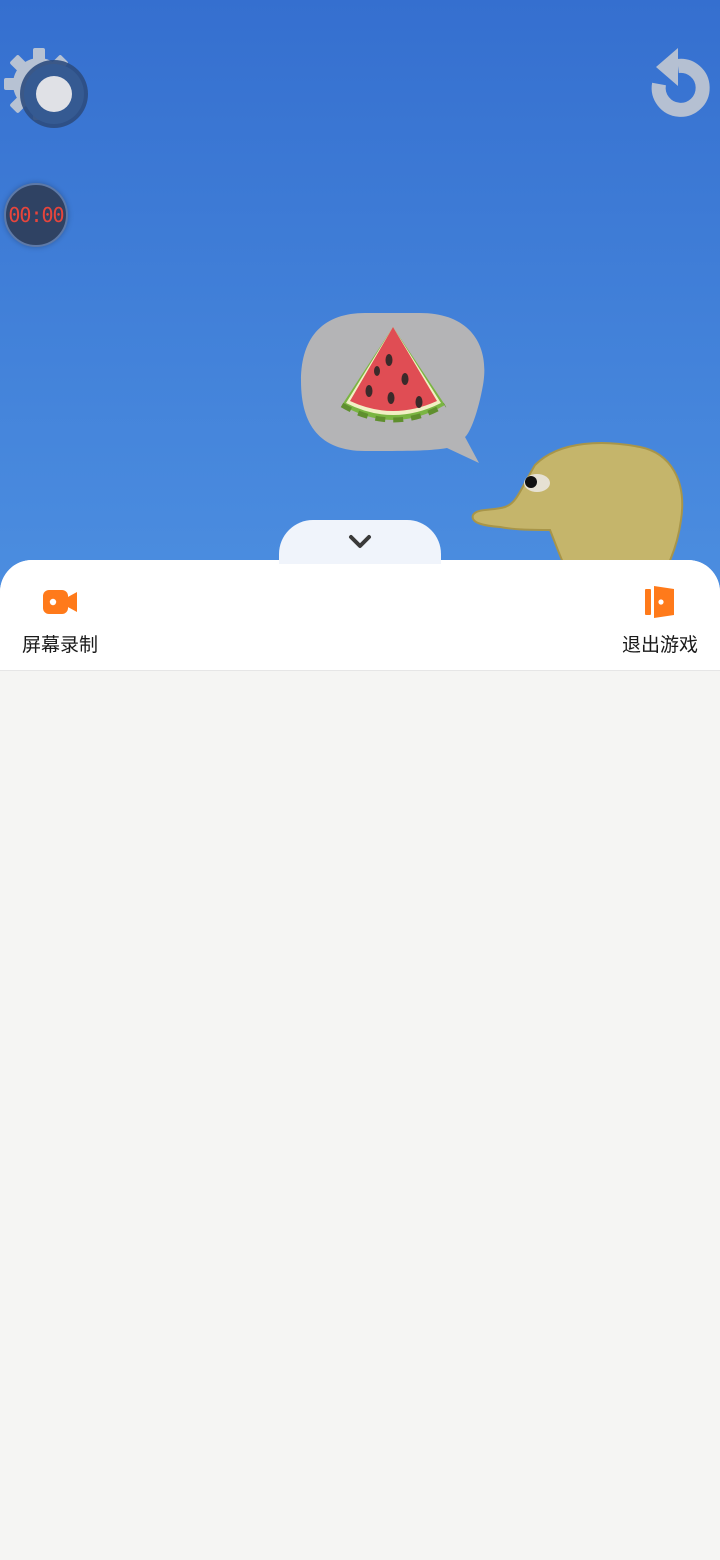 This screenshot has height=1560, width=720. I want to click on restart-arrow-icon, so click(680, 82).